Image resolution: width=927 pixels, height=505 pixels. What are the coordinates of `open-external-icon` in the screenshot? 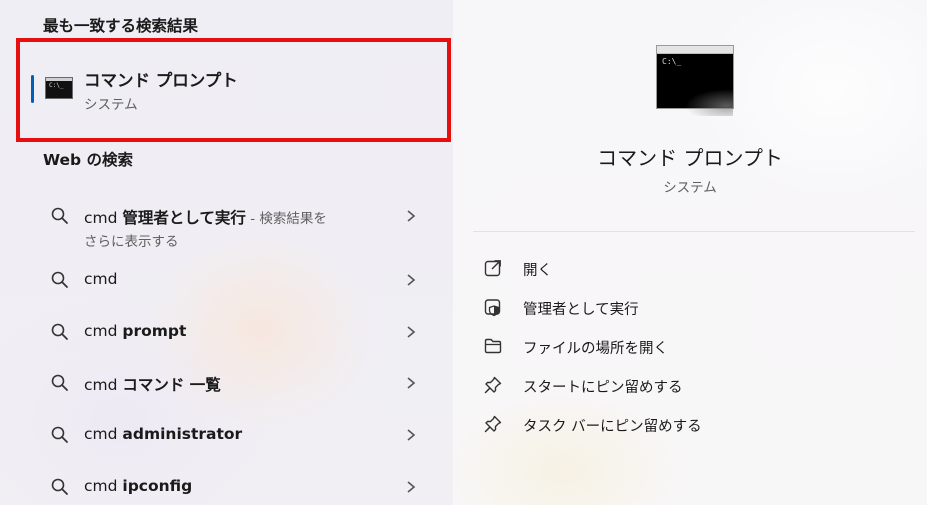 It's located at (492, 268).